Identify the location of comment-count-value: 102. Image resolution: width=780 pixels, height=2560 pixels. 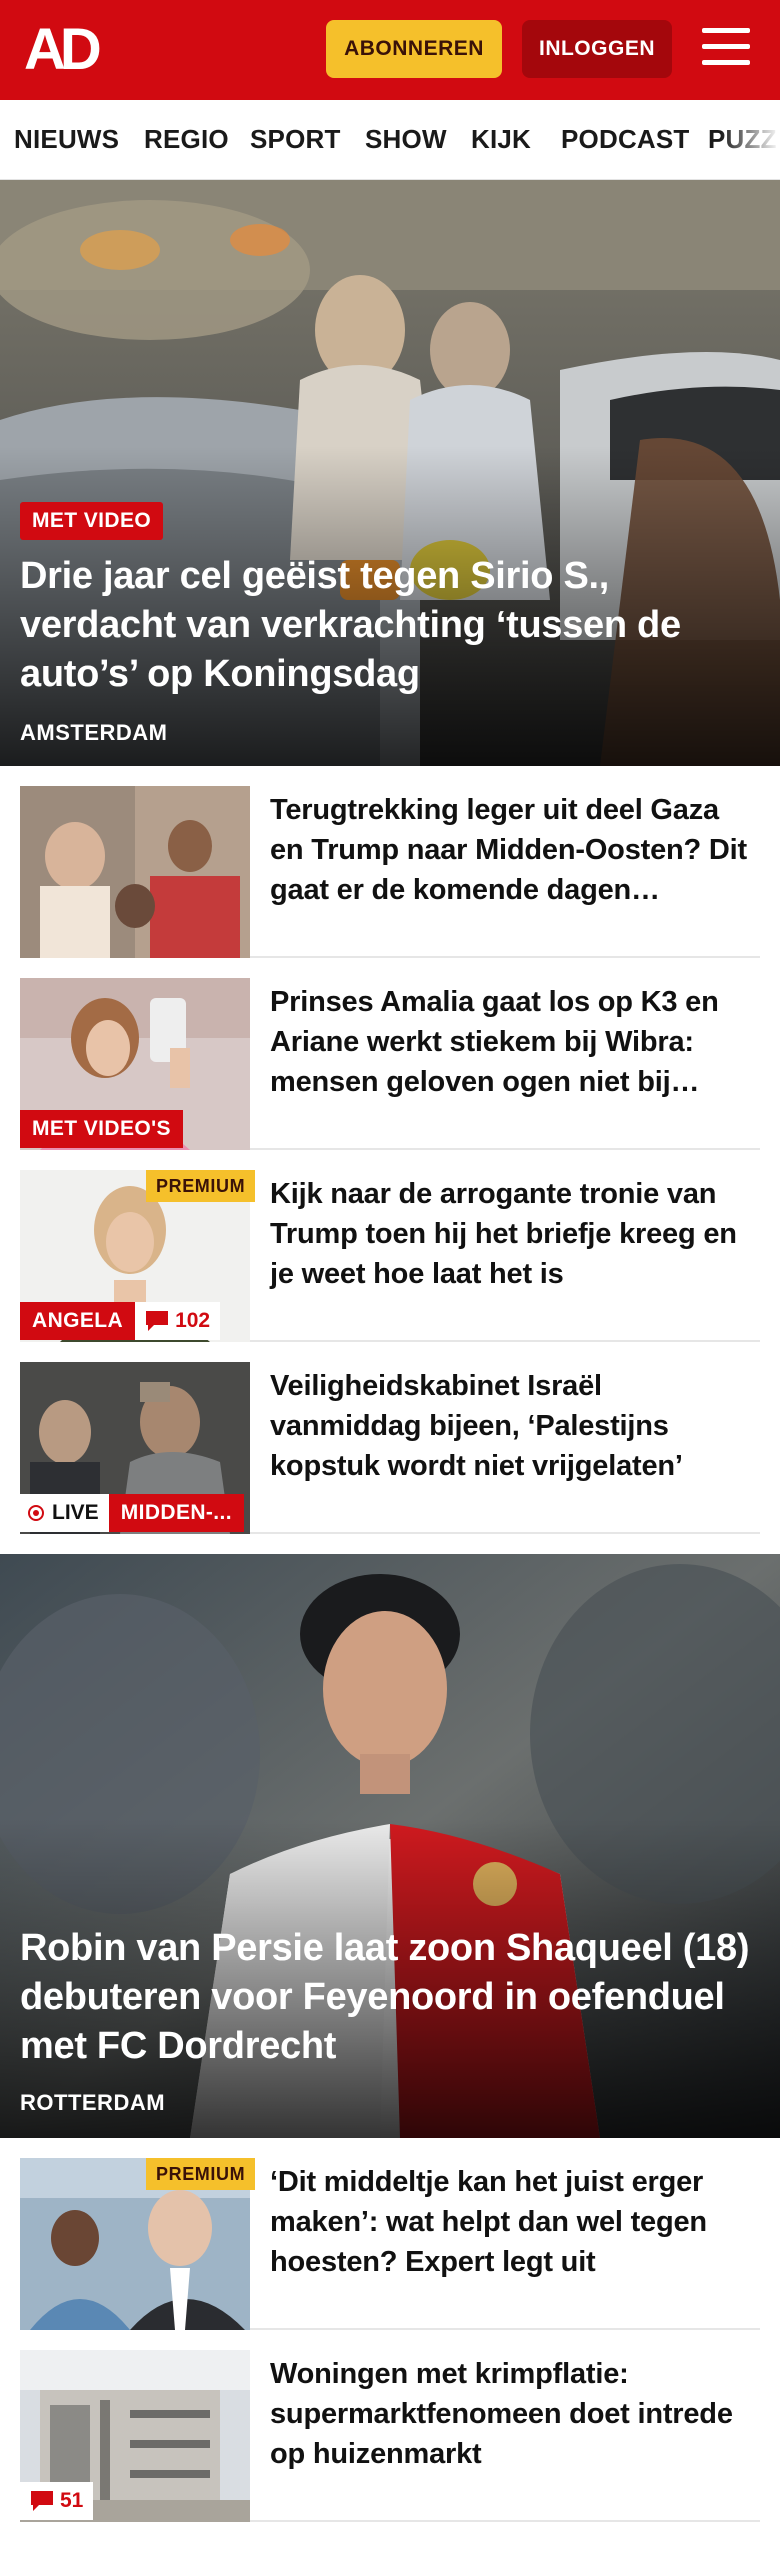
(193, 1320).